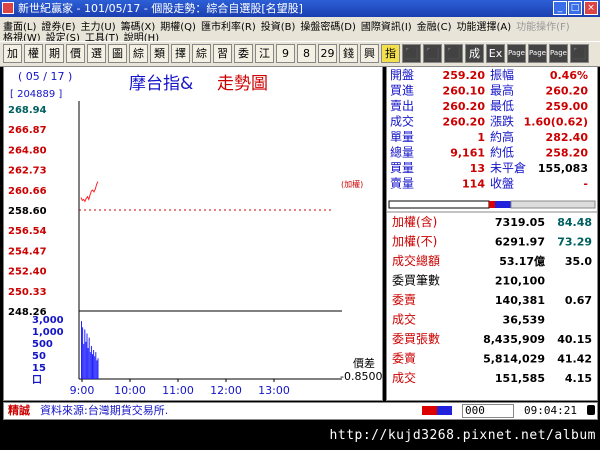  Describe the element at coordinates (578, 300) in the screenshot. I see `stats-extra: 0.67` at that location.